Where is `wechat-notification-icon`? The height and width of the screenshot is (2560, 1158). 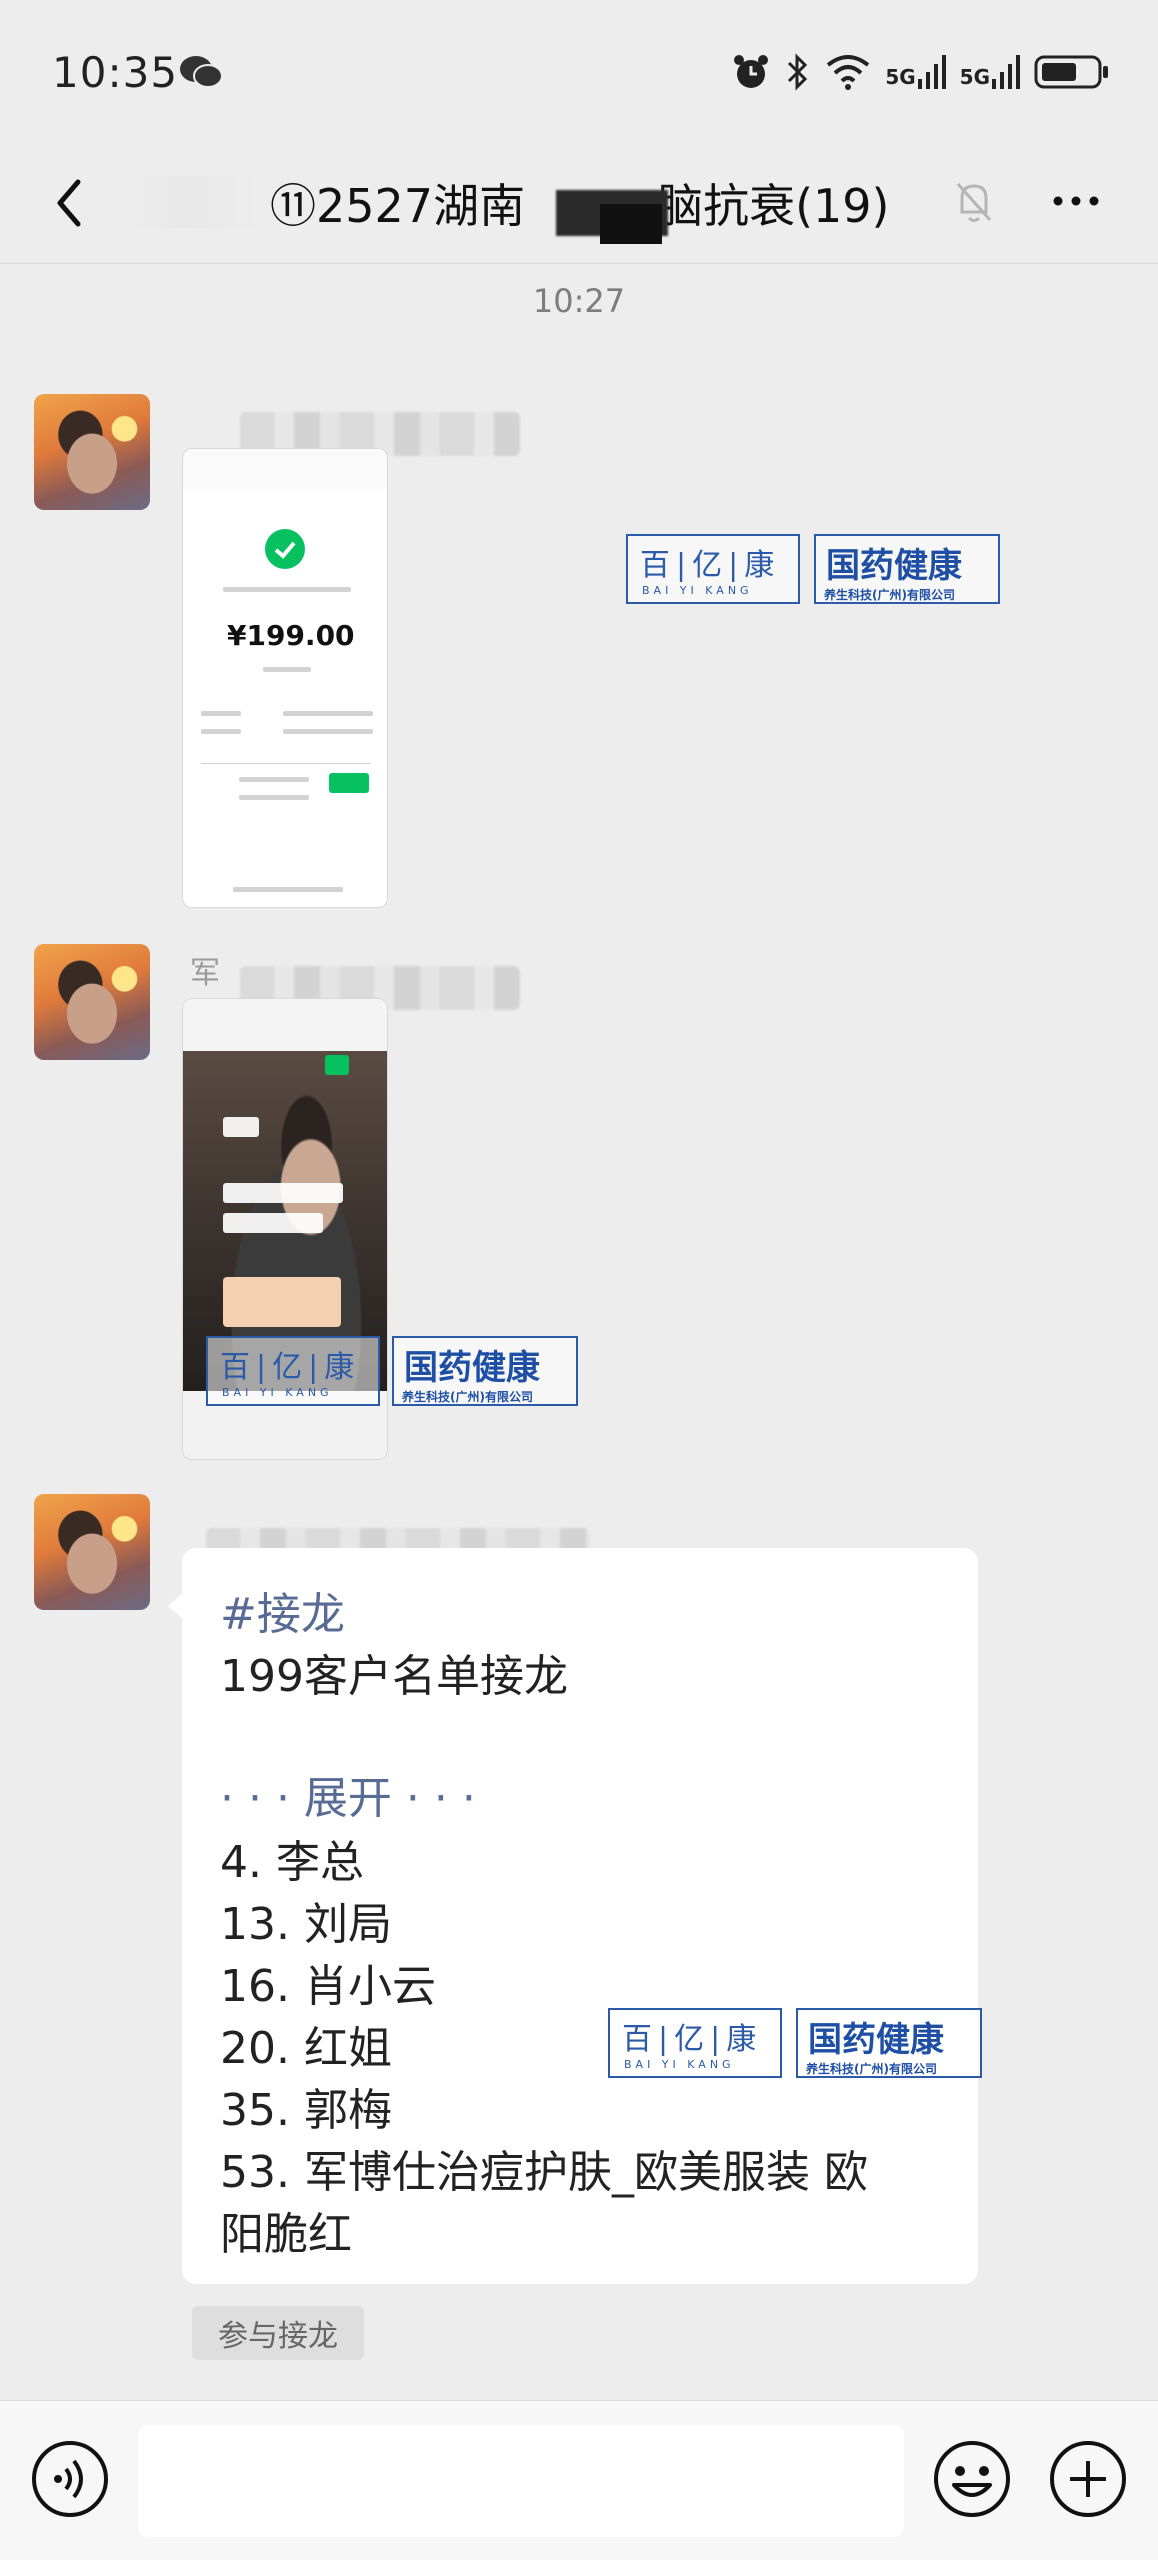 wechat-notification-icon is located at coordinates (201, 72).